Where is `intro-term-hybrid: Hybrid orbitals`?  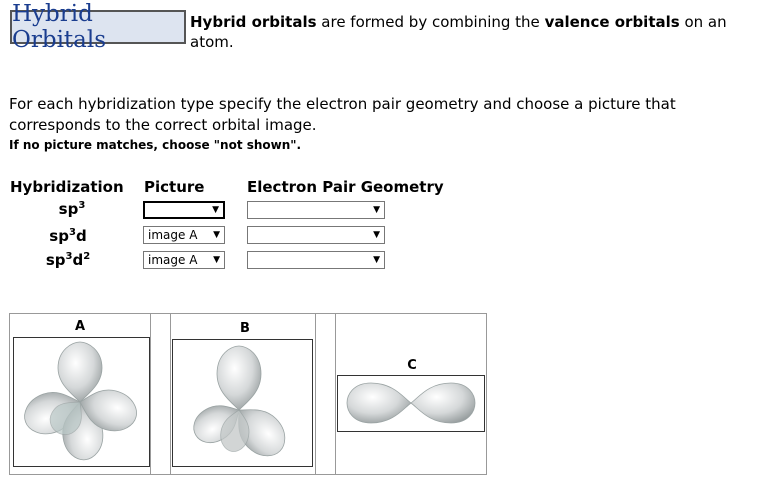 intro-term-hybrid: Hybrid orbitals is located at coordinates (253, 22).